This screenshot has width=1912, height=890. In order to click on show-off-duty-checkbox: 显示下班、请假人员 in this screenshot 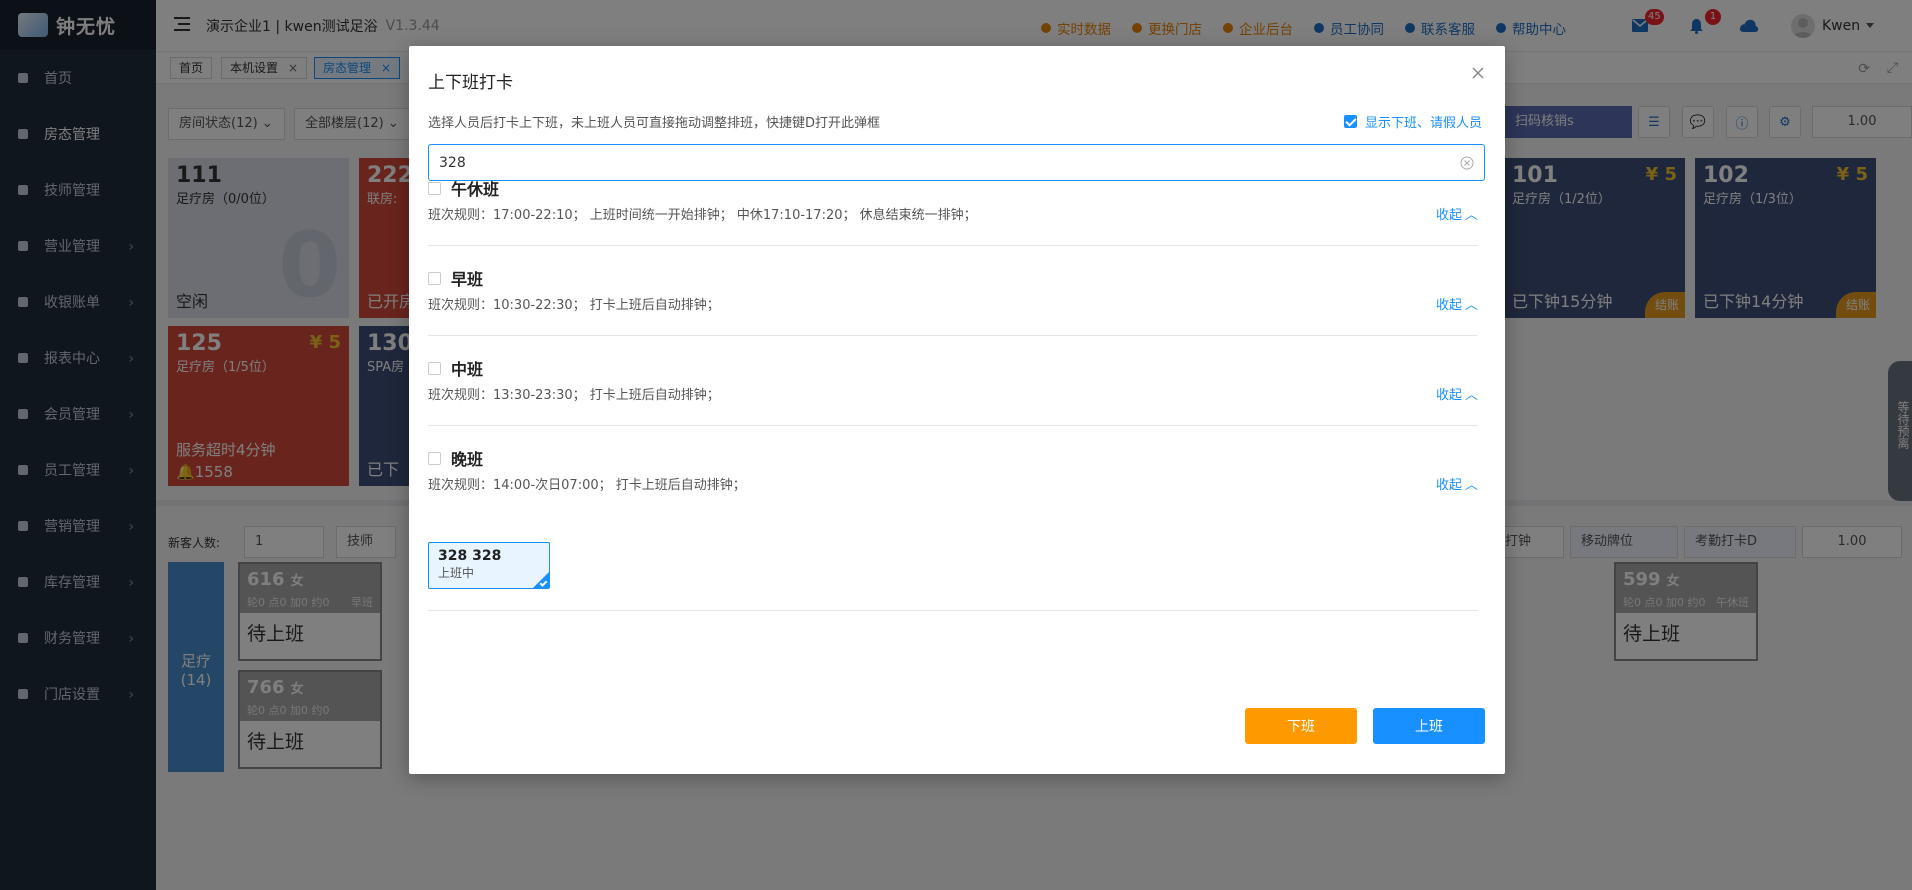, I will do `click(1412, 121)`.